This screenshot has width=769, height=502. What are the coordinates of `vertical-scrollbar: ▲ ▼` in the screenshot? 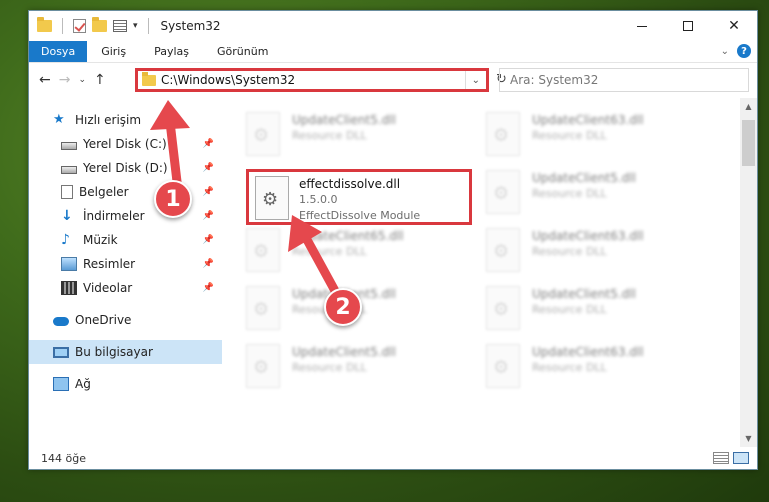 It's located at (748, 272).